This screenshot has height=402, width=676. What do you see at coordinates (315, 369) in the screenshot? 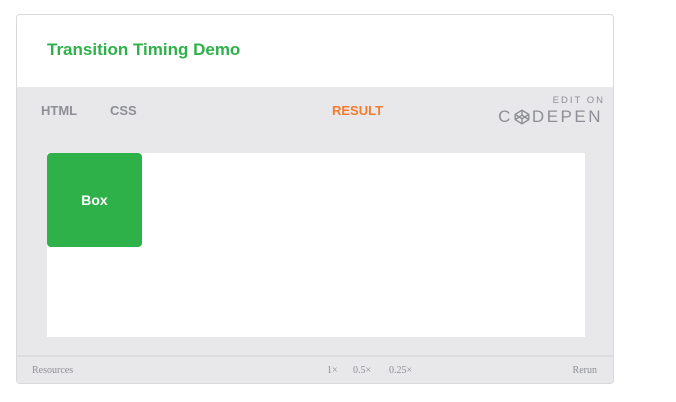
I see `embed-footer: Resources 1× 0.5× 0.25× Rerun` at bounding box center [315, 369].